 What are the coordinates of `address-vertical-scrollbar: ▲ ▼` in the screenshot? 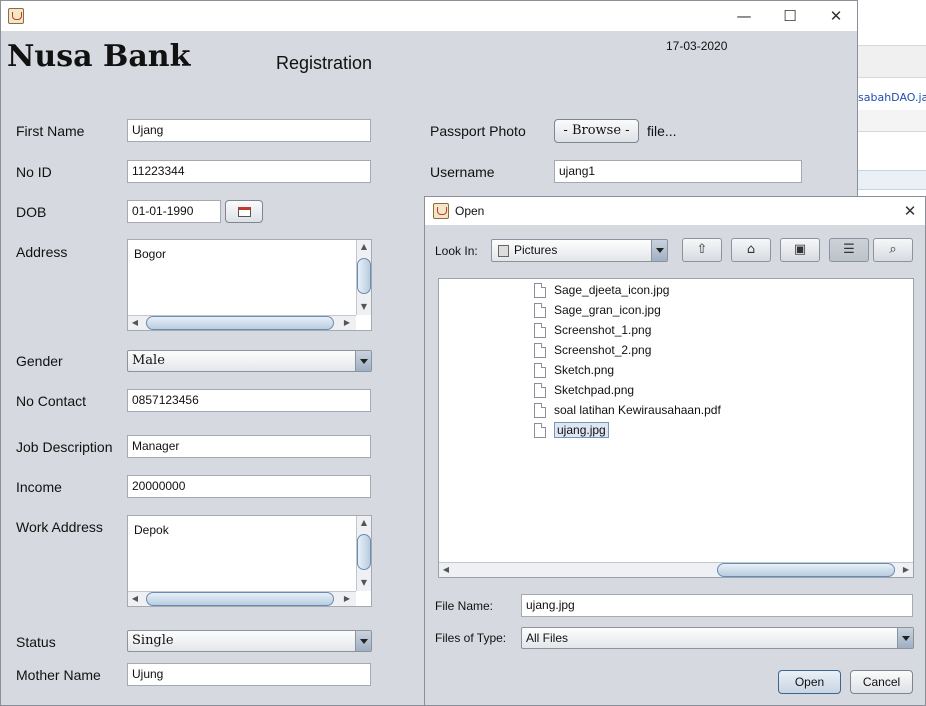 It's located at (363, 277).